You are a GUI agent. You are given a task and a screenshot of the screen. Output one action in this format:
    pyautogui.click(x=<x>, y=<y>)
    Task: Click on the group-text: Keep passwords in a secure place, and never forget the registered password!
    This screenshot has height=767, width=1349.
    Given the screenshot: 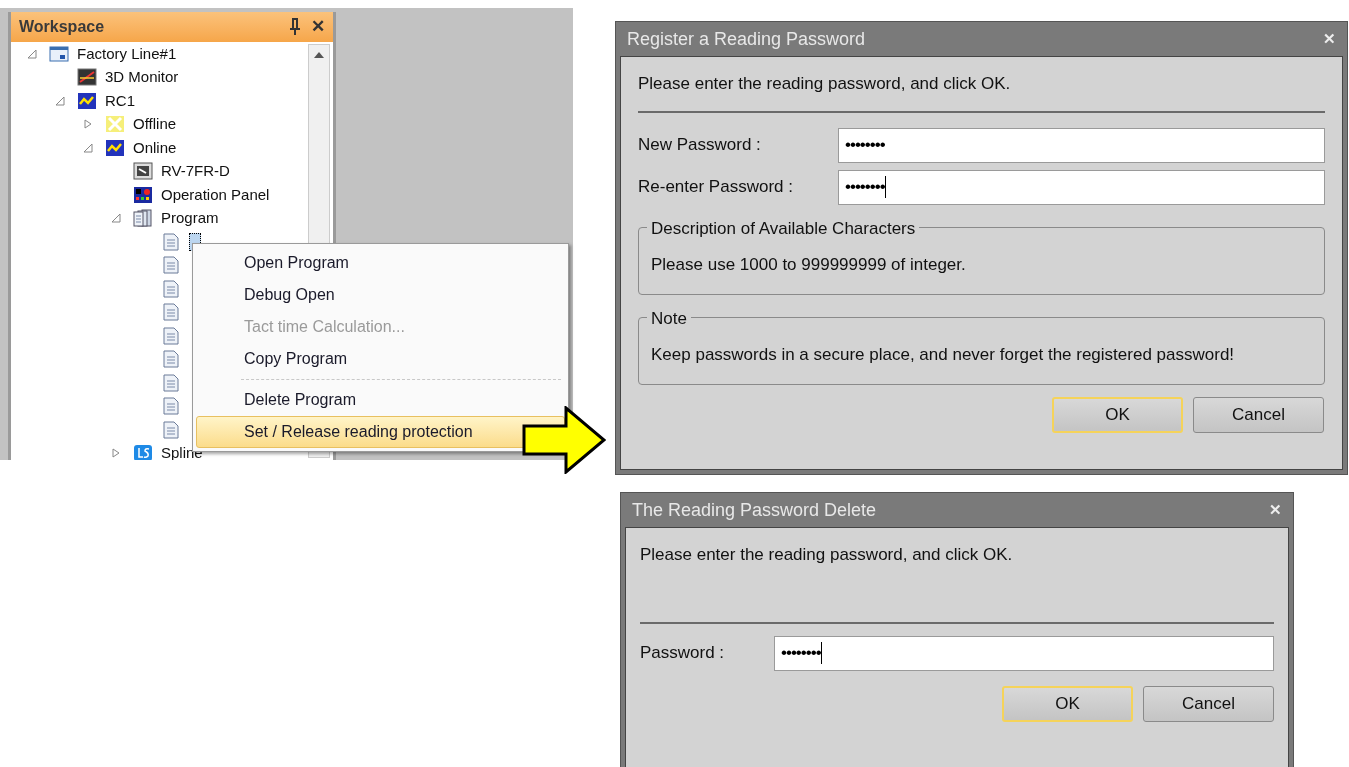 What is the action you would take?
    pyautogui.click(x=943, y=354)
    